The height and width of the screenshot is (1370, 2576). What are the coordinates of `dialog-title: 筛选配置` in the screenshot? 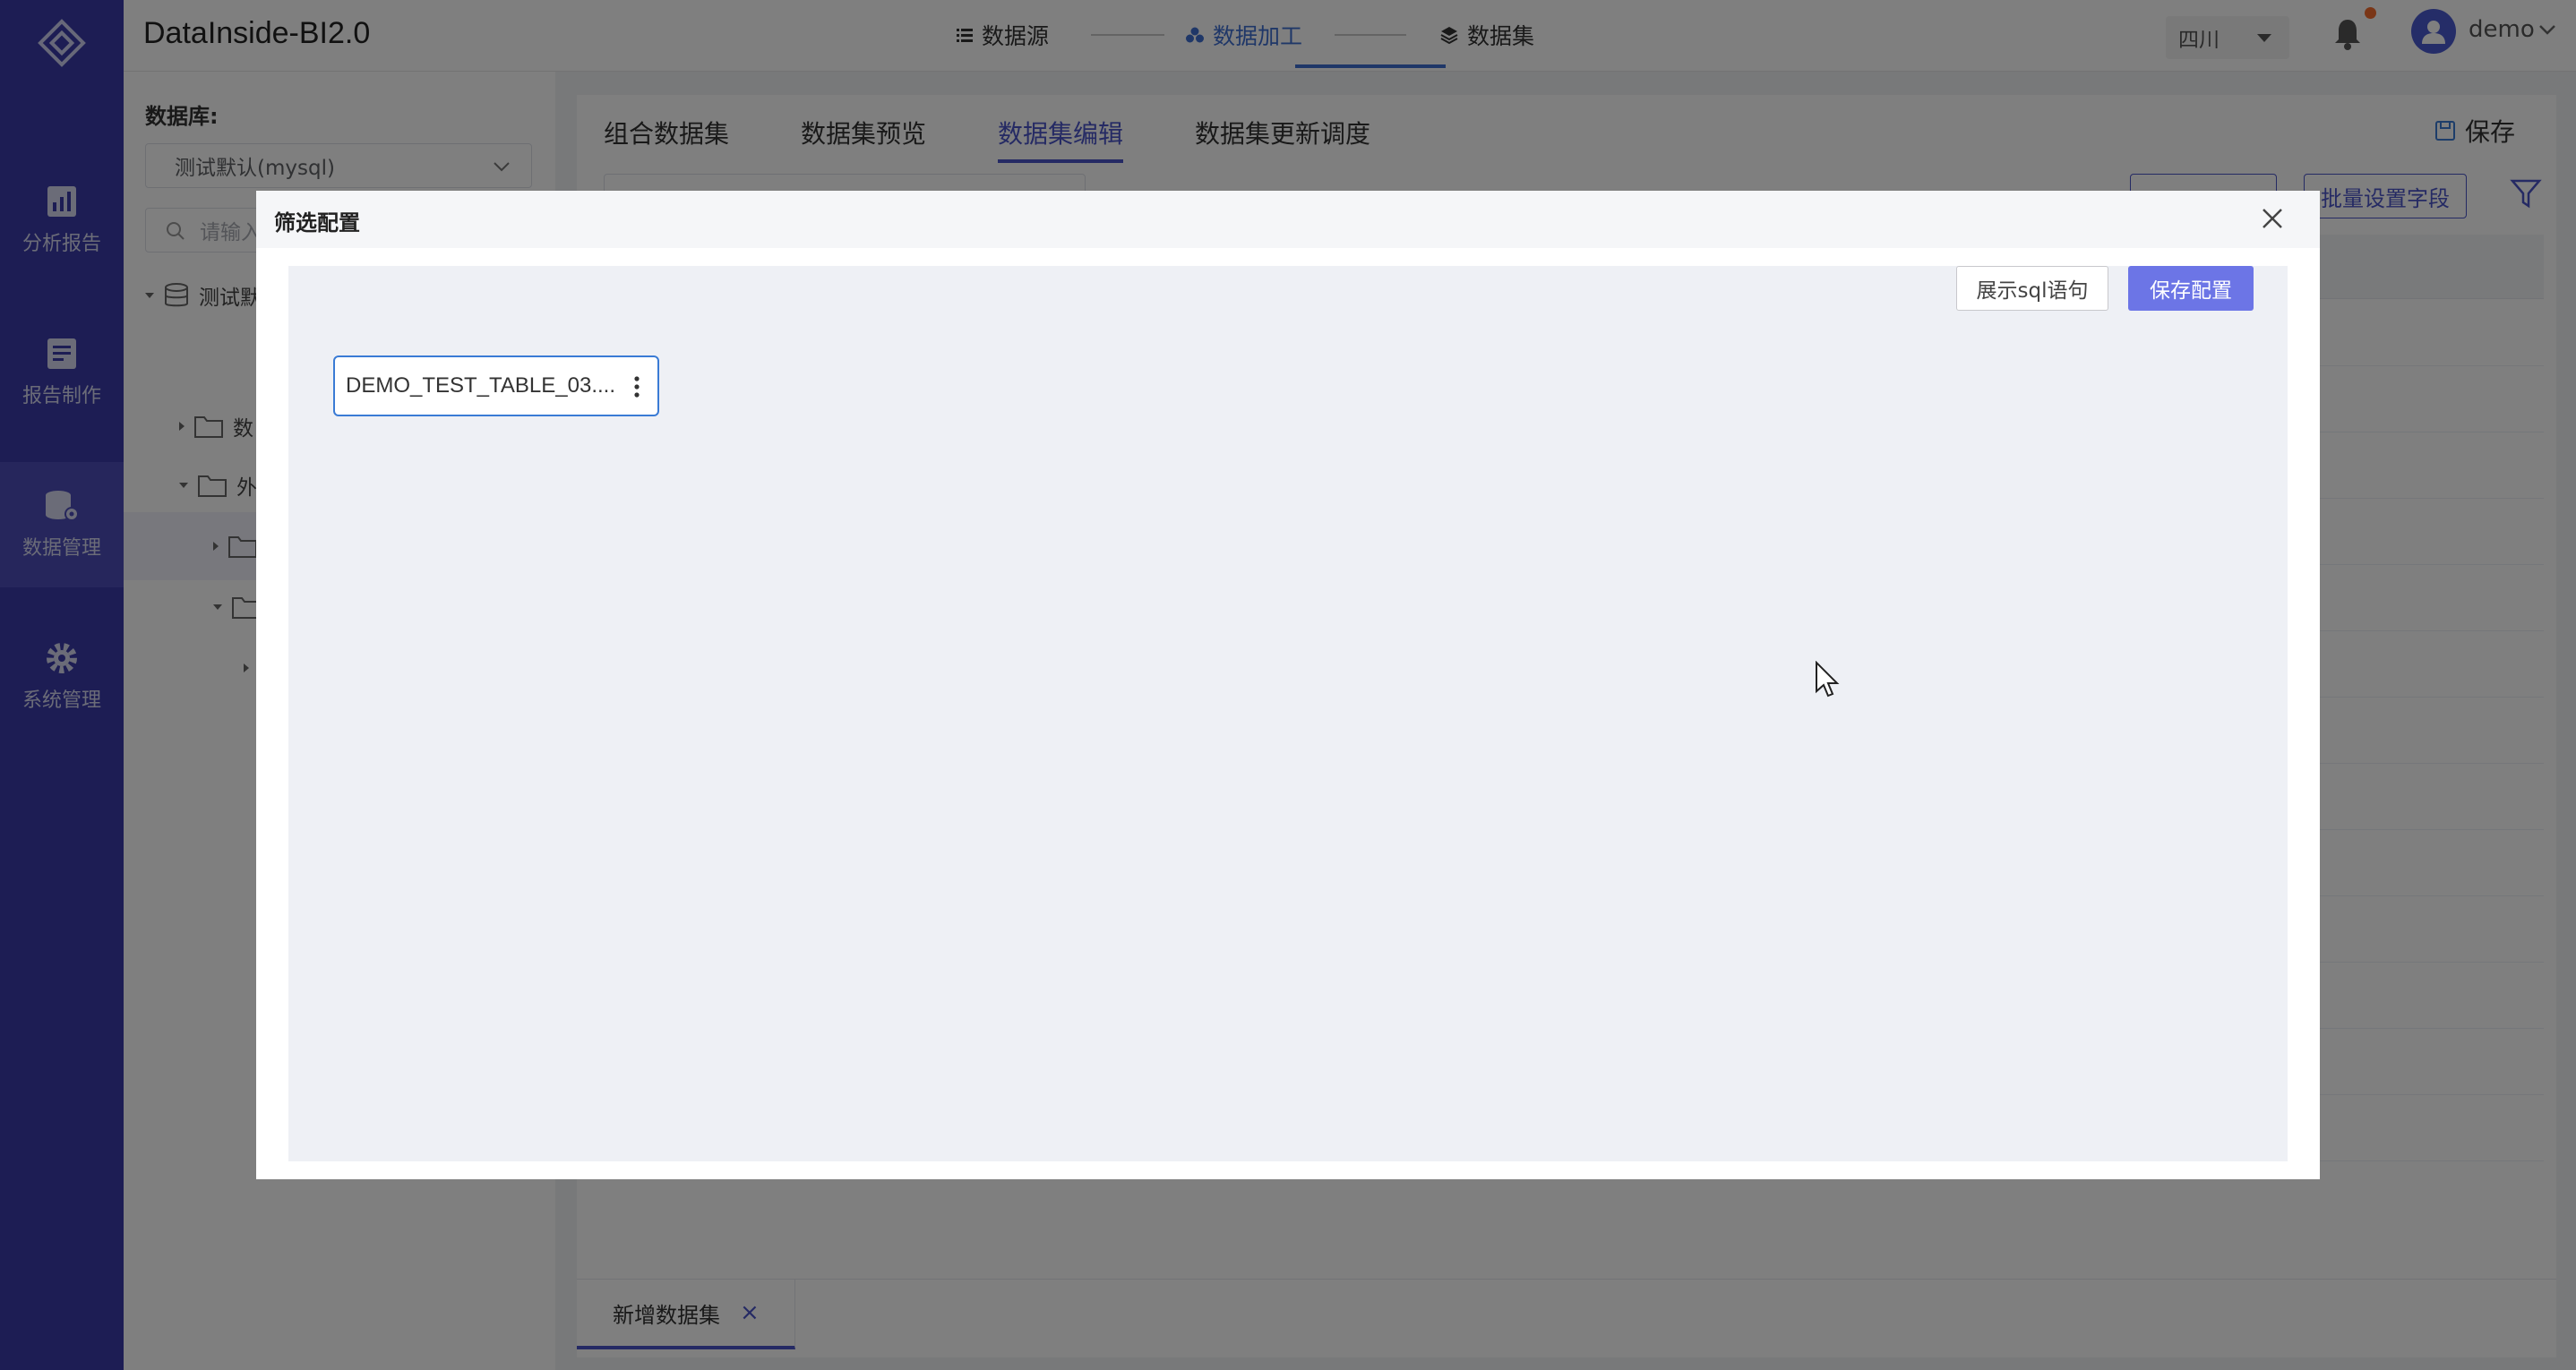 It's located at (317, 223).